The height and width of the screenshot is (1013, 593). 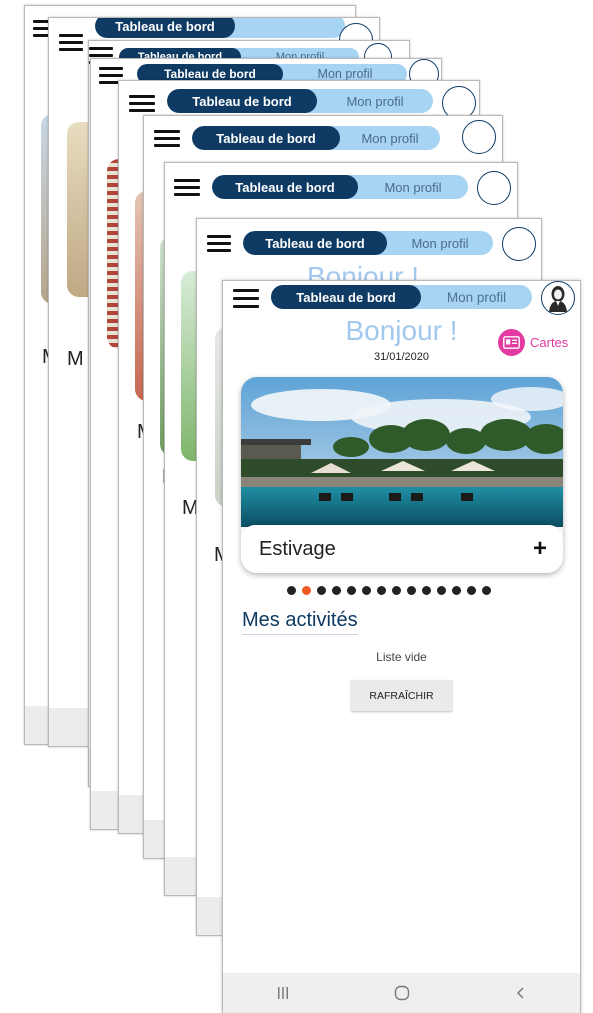 I want to click on user-avatar-icon, so click(x=558, y=299).